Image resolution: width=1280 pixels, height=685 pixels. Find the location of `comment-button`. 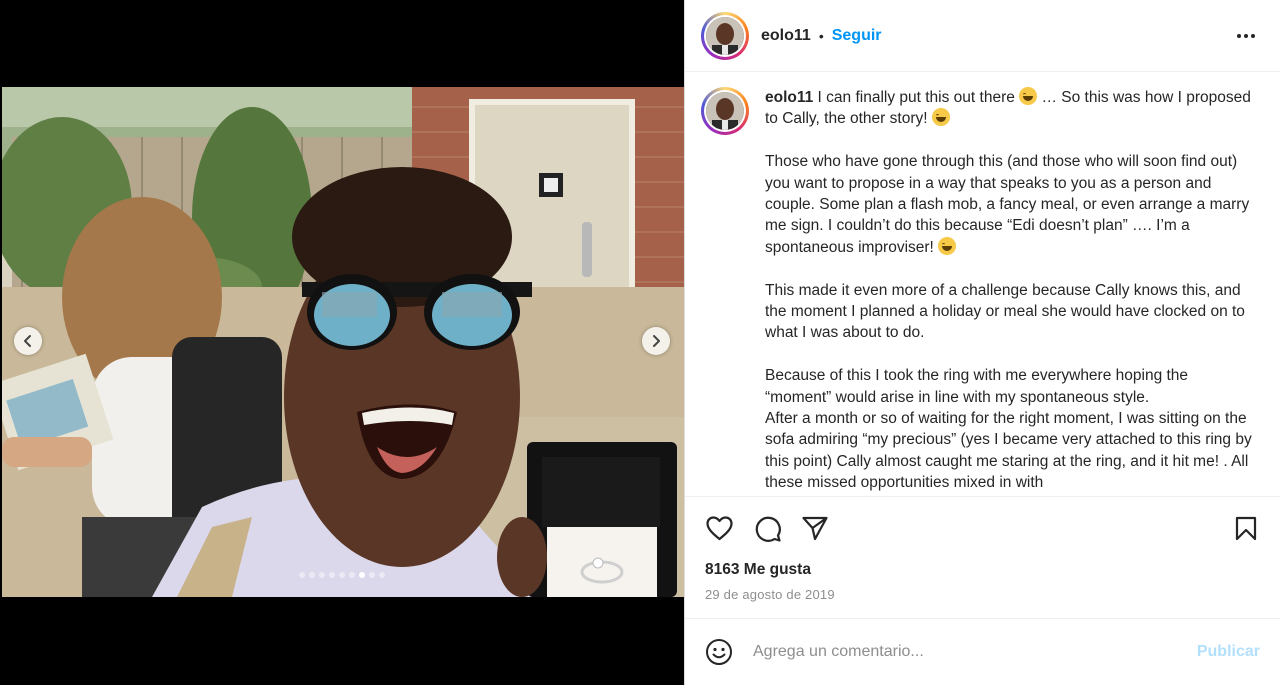

comment-button is located at coordinates (767, 528).